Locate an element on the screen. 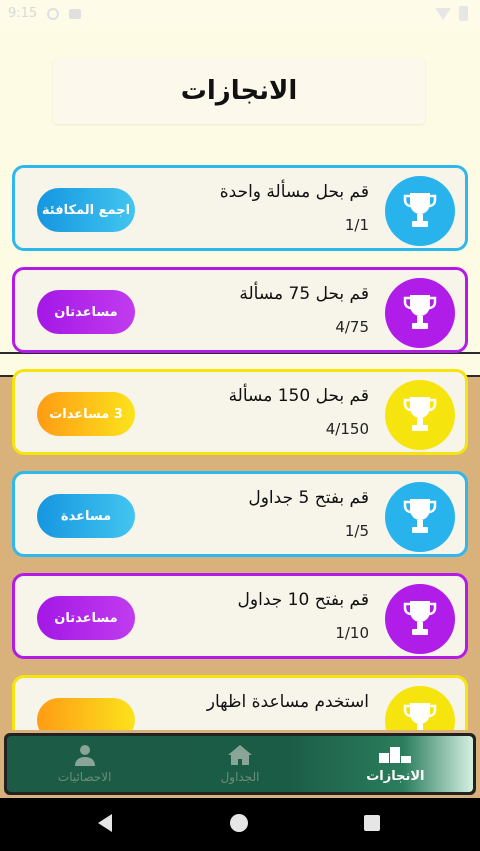  achievement-card: قم بفتح 10 جداول 1/10 مساعدتان is located at coordinates (240, 616).